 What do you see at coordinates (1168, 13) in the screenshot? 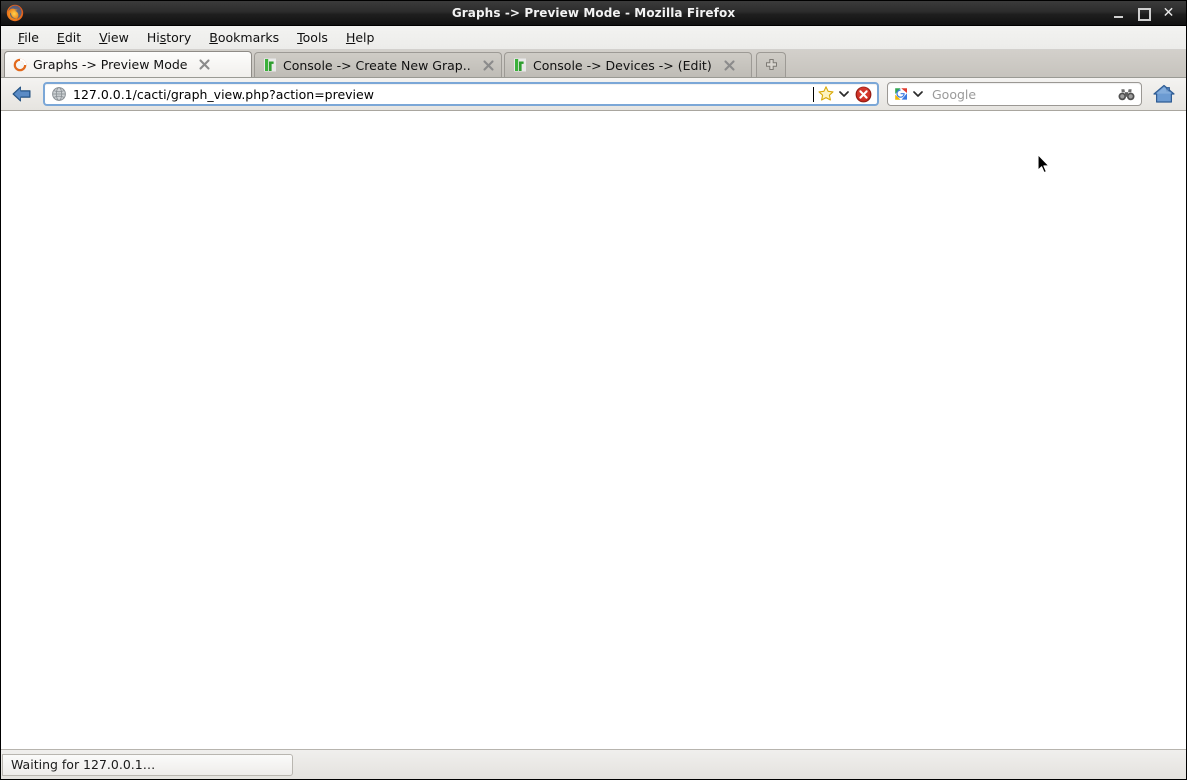
I see `close-button: ✕` at bounding box center [1168, 13].